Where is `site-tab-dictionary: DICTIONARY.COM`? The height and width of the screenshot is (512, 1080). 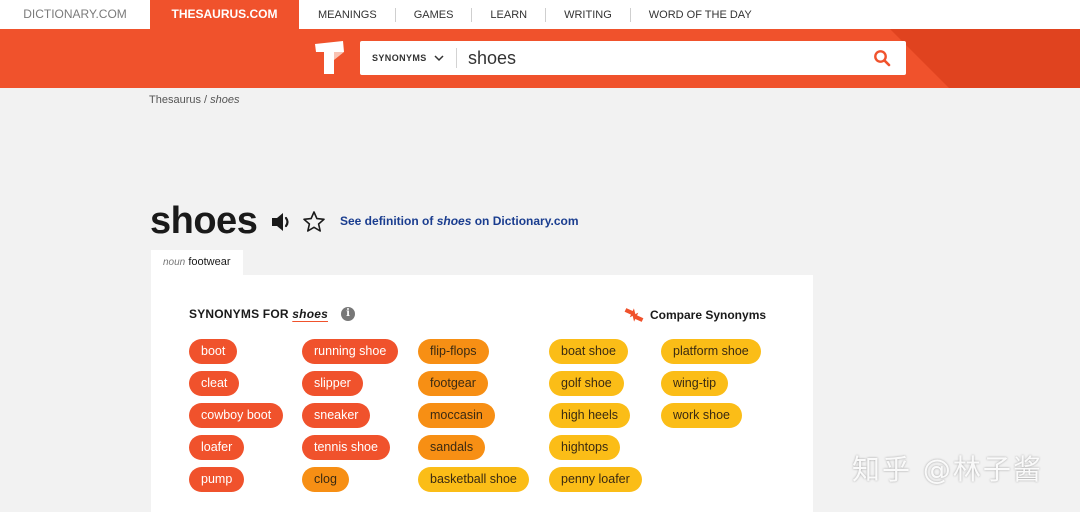
site-tab-dictionary: DICTIONARY.COM is located at coordinates (75, 14).